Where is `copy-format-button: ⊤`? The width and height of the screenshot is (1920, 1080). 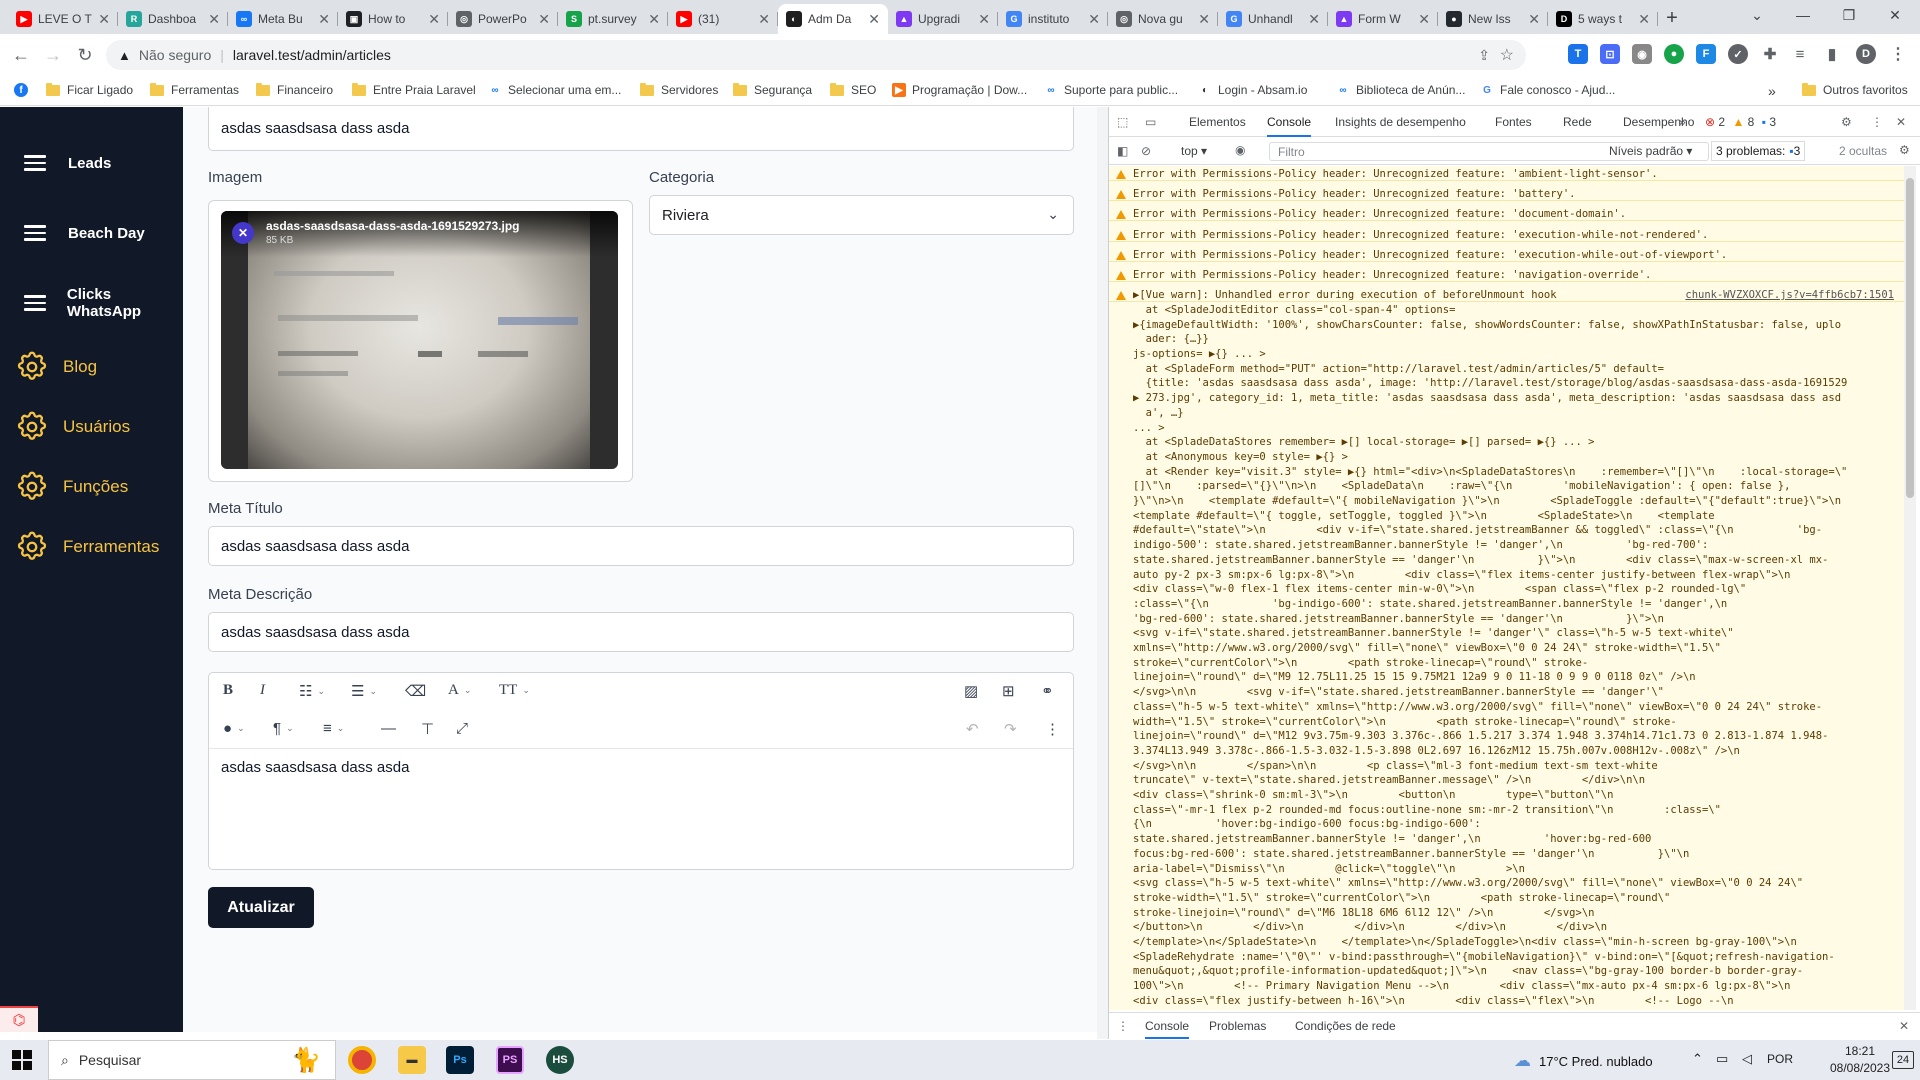 copy-format-button: ⊤ is located at coordinates (427, 729).